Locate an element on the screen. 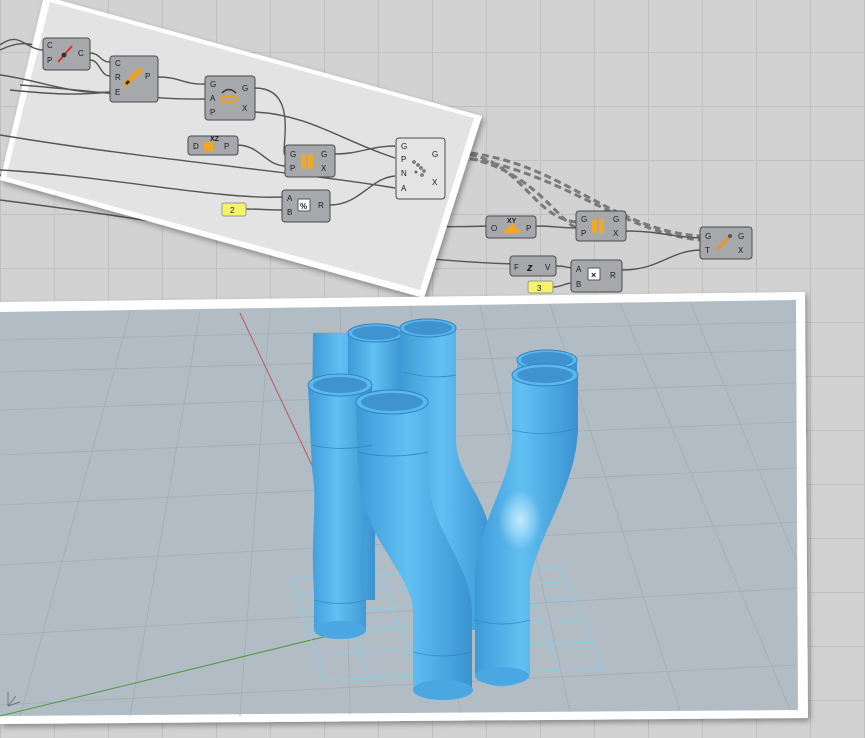  division-icon: % is located at coordinates (304, 205).